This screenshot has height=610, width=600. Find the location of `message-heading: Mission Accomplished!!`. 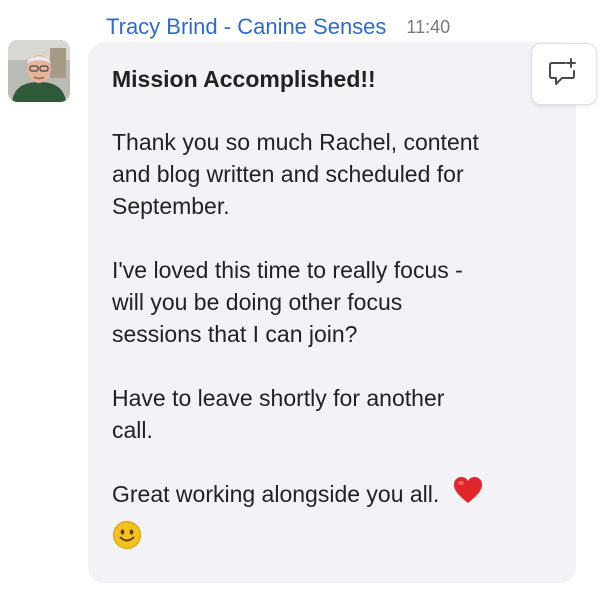

message-heading: Mission Accomplished!! is located at coordinates (244, 79).